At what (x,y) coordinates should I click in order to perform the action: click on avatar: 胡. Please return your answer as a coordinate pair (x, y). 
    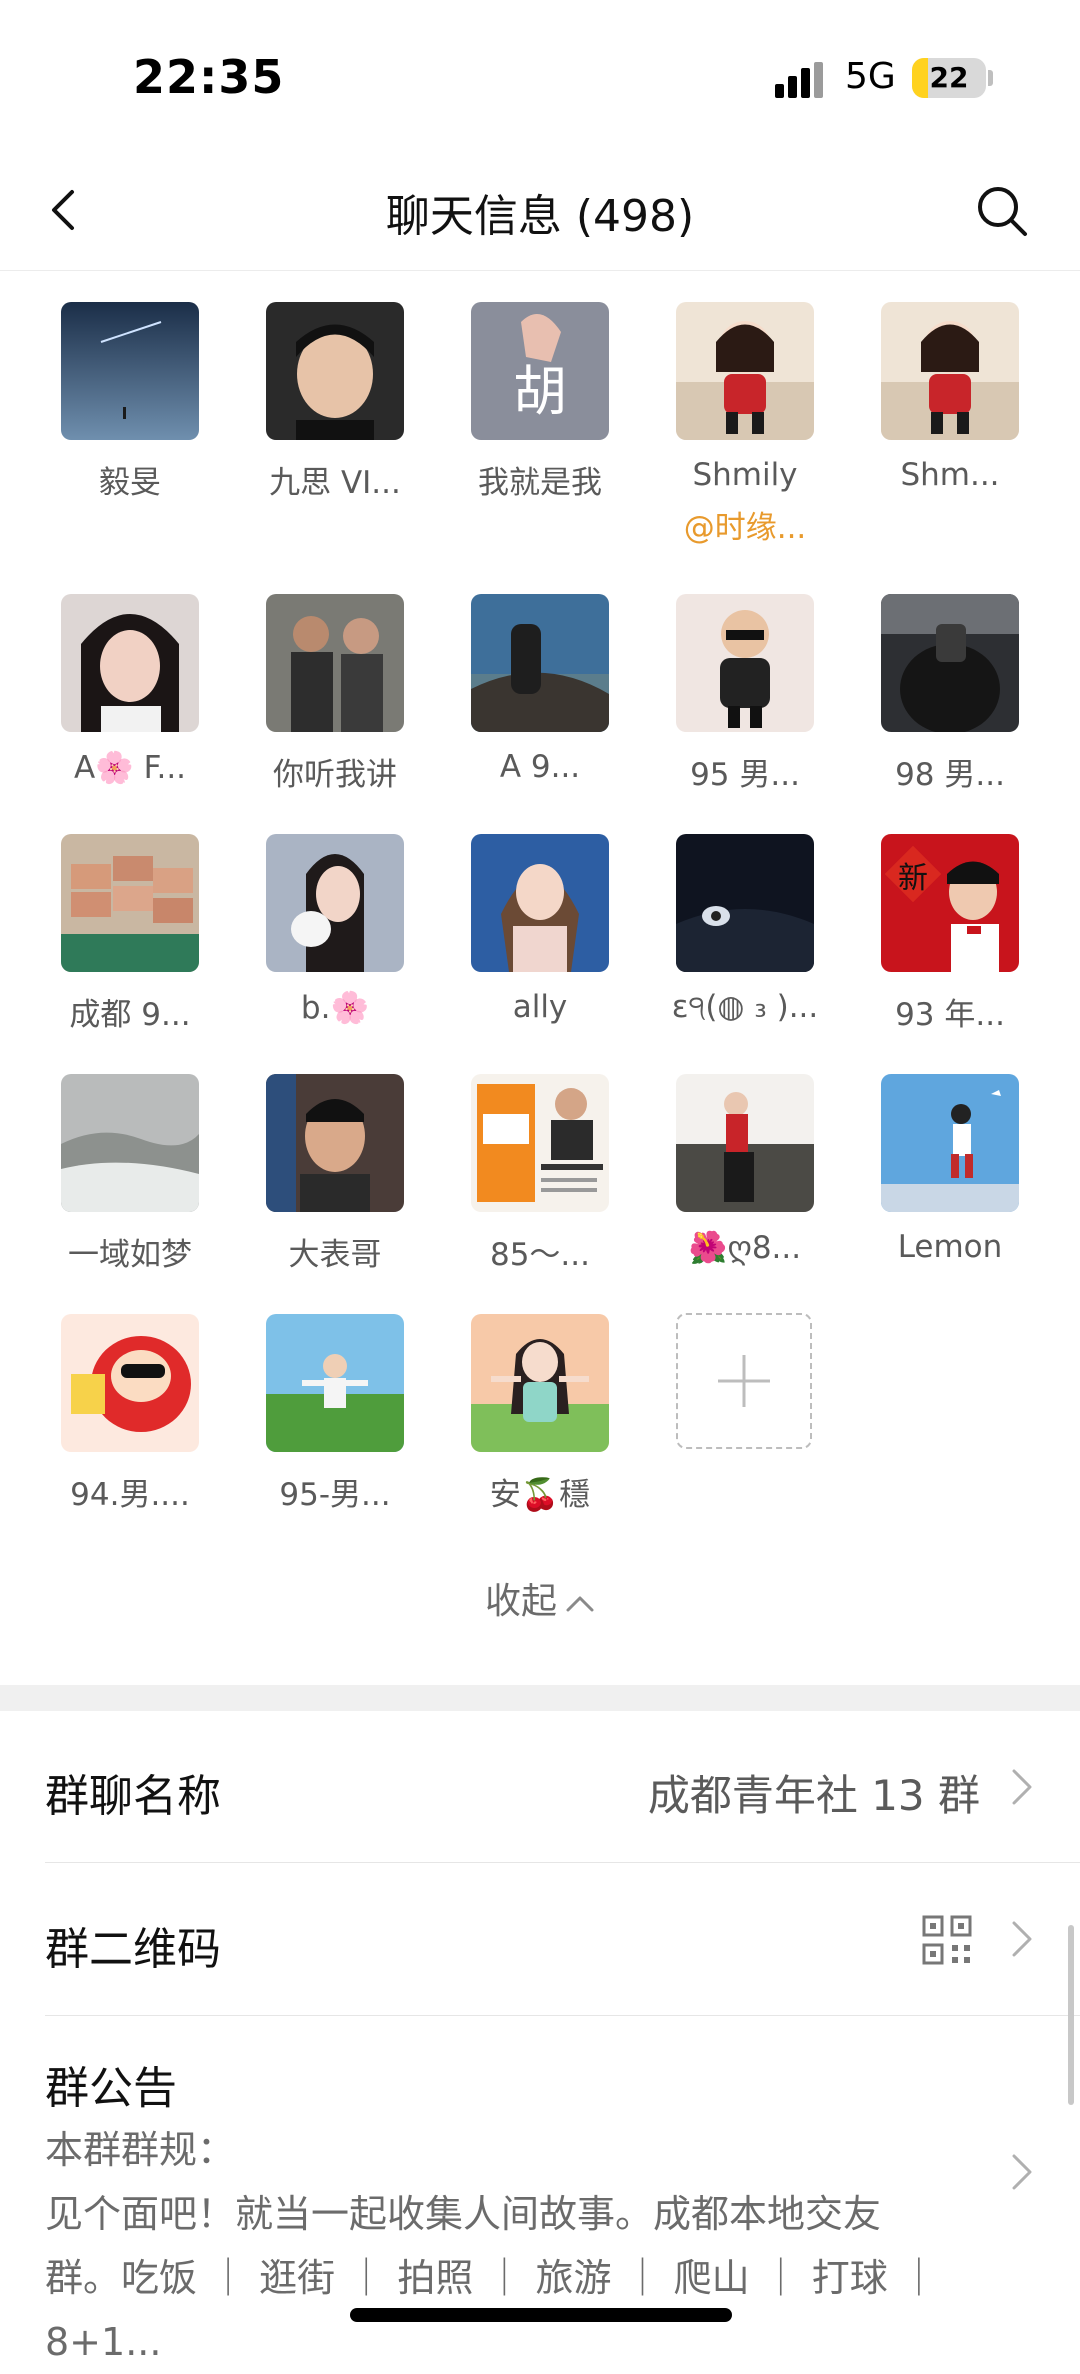
    Looking at the image, I should click on (540, 371).